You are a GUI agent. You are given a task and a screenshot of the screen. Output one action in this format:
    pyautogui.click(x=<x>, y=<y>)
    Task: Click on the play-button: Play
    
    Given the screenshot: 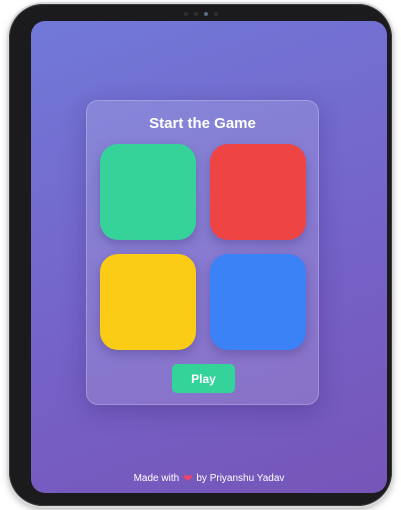 What is the action you would take?
    pyautogui.click(x=203, y=378)
    